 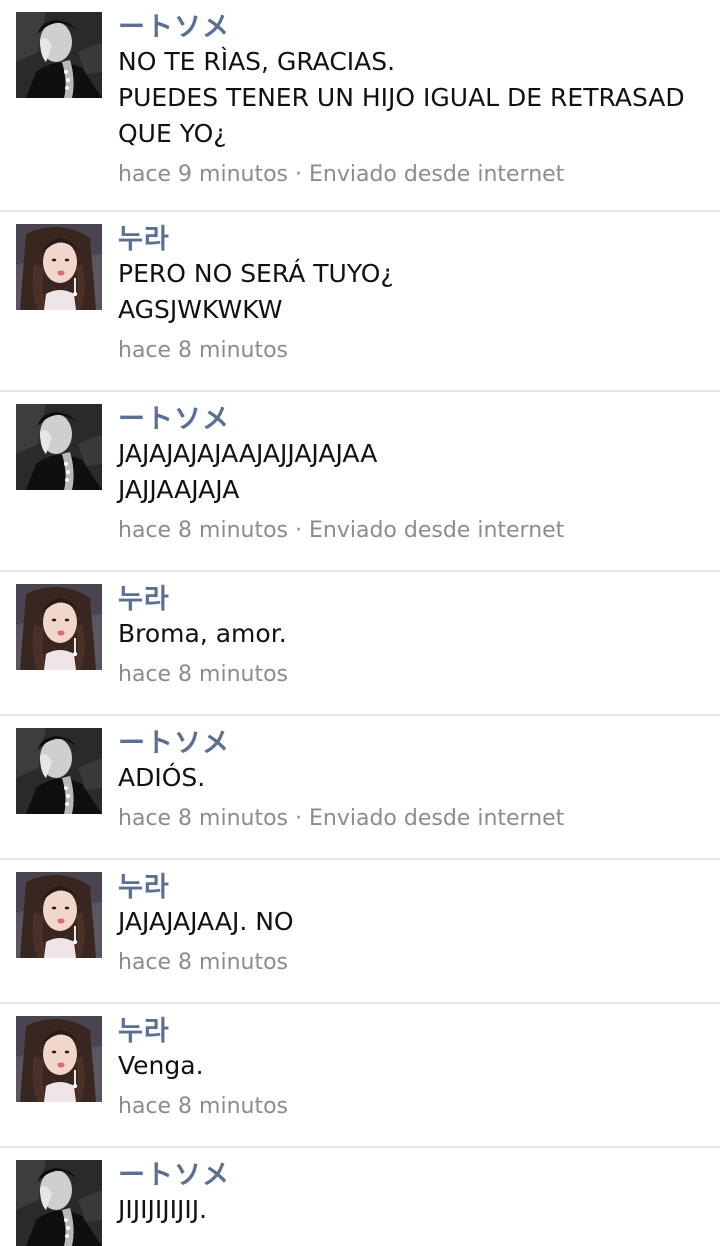 What do you see at coordinates (248, 453) in the screenshot?
I see `message-line: JAJAJAJAJAAJAJJAJAJAA` at bounding box center [248, 453].